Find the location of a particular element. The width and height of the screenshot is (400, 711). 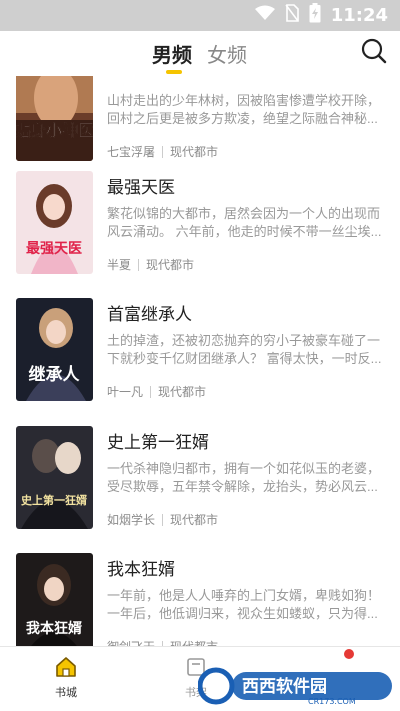

book-cover: 继承人 is located at coordinates (54, 349).